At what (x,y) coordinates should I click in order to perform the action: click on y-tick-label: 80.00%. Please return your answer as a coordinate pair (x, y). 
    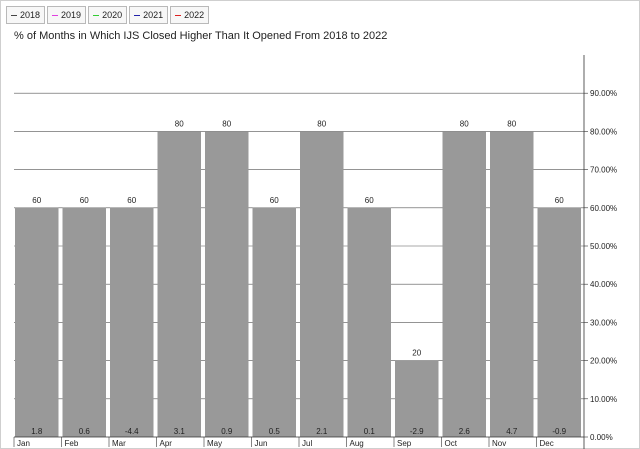
    Looking at the image, I should click on (603, 131).